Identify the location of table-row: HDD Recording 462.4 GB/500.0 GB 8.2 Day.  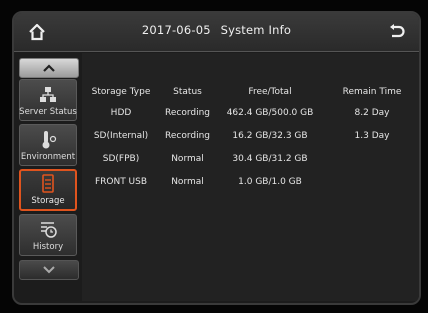
(250, 112).